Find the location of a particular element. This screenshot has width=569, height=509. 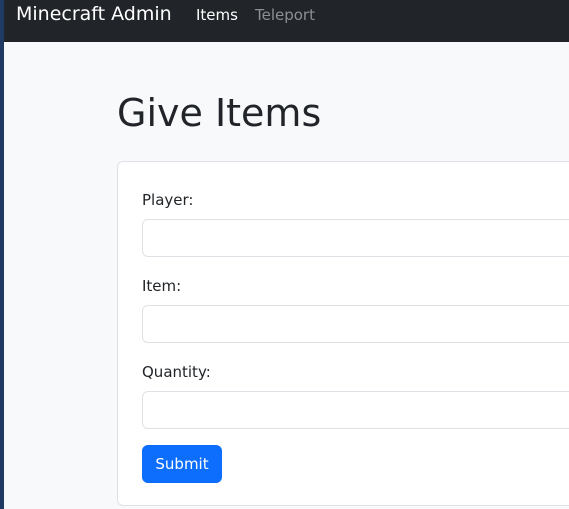

quantity-input is located at coordinates (355, 410).